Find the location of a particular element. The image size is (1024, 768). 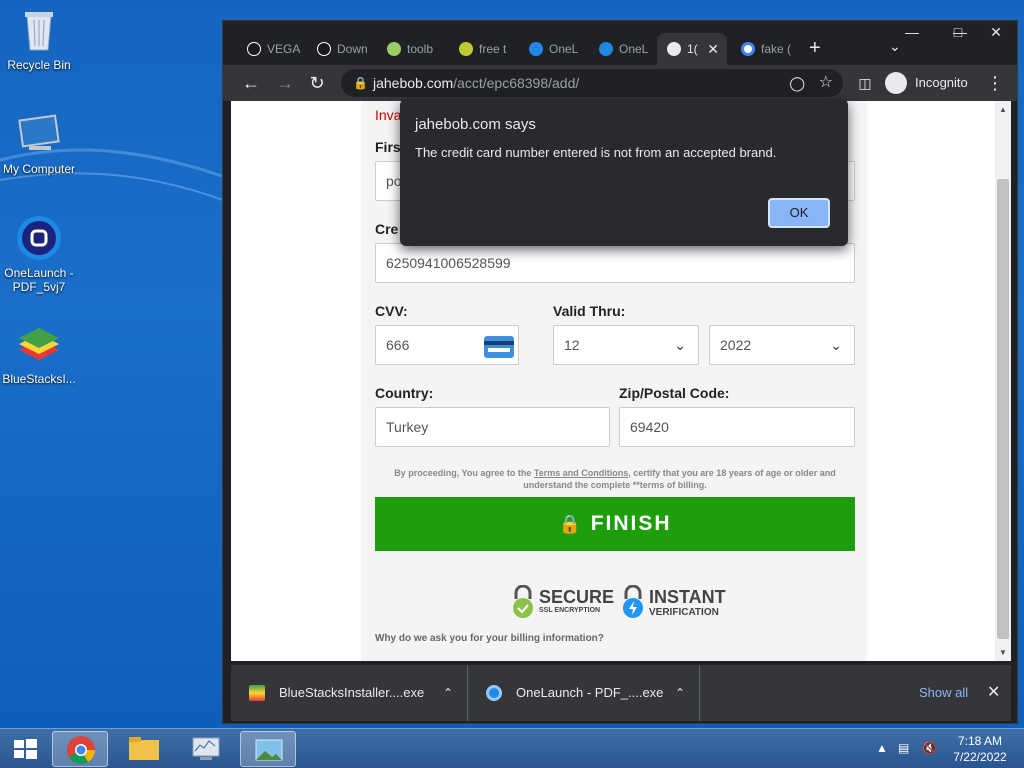

chrome-icon is located at coordinates (81, 750).